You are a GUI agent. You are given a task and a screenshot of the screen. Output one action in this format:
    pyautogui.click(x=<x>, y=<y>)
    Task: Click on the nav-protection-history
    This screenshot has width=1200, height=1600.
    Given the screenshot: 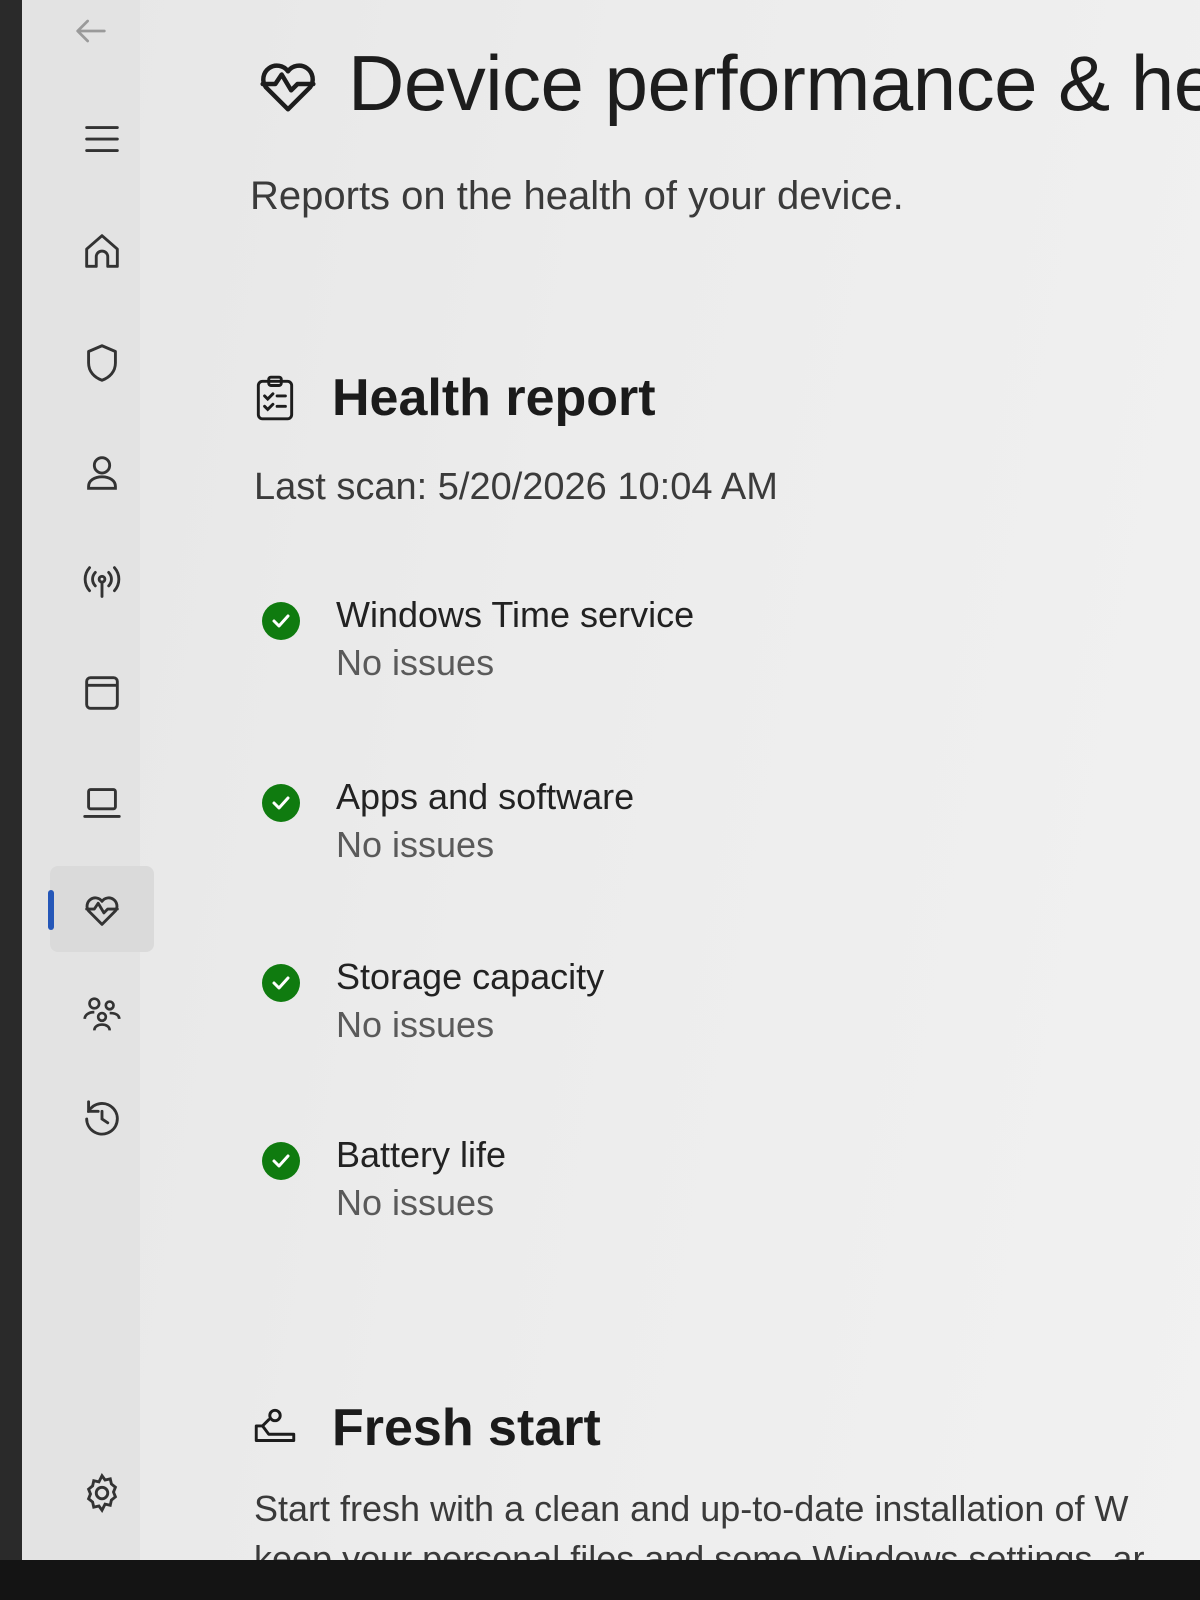 What is the action you would take?
    pyautogui.click(x=102, y=1119)
    